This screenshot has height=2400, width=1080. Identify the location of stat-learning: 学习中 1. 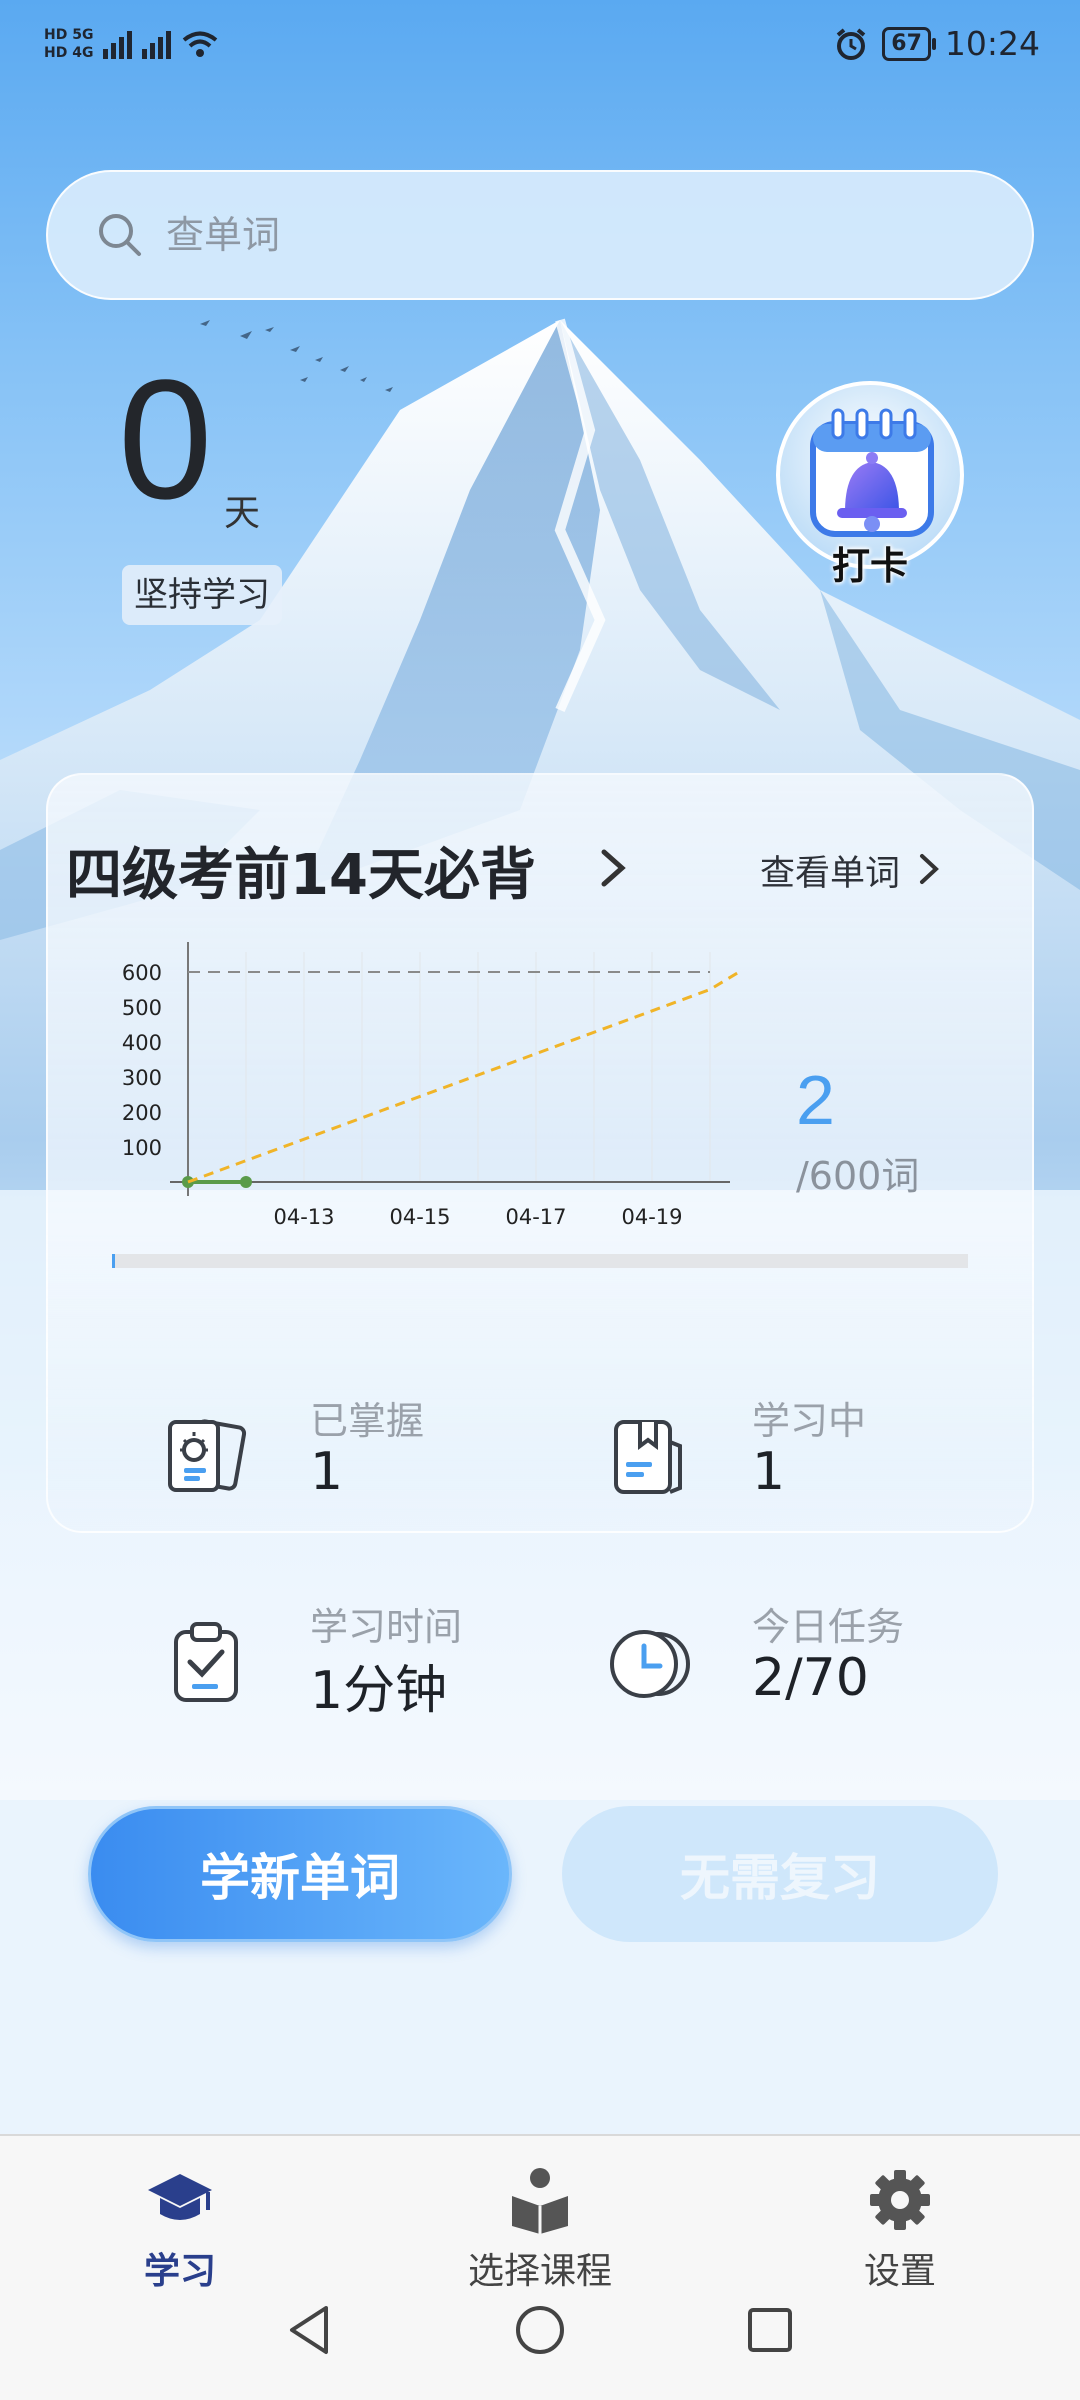
(806, 1455).